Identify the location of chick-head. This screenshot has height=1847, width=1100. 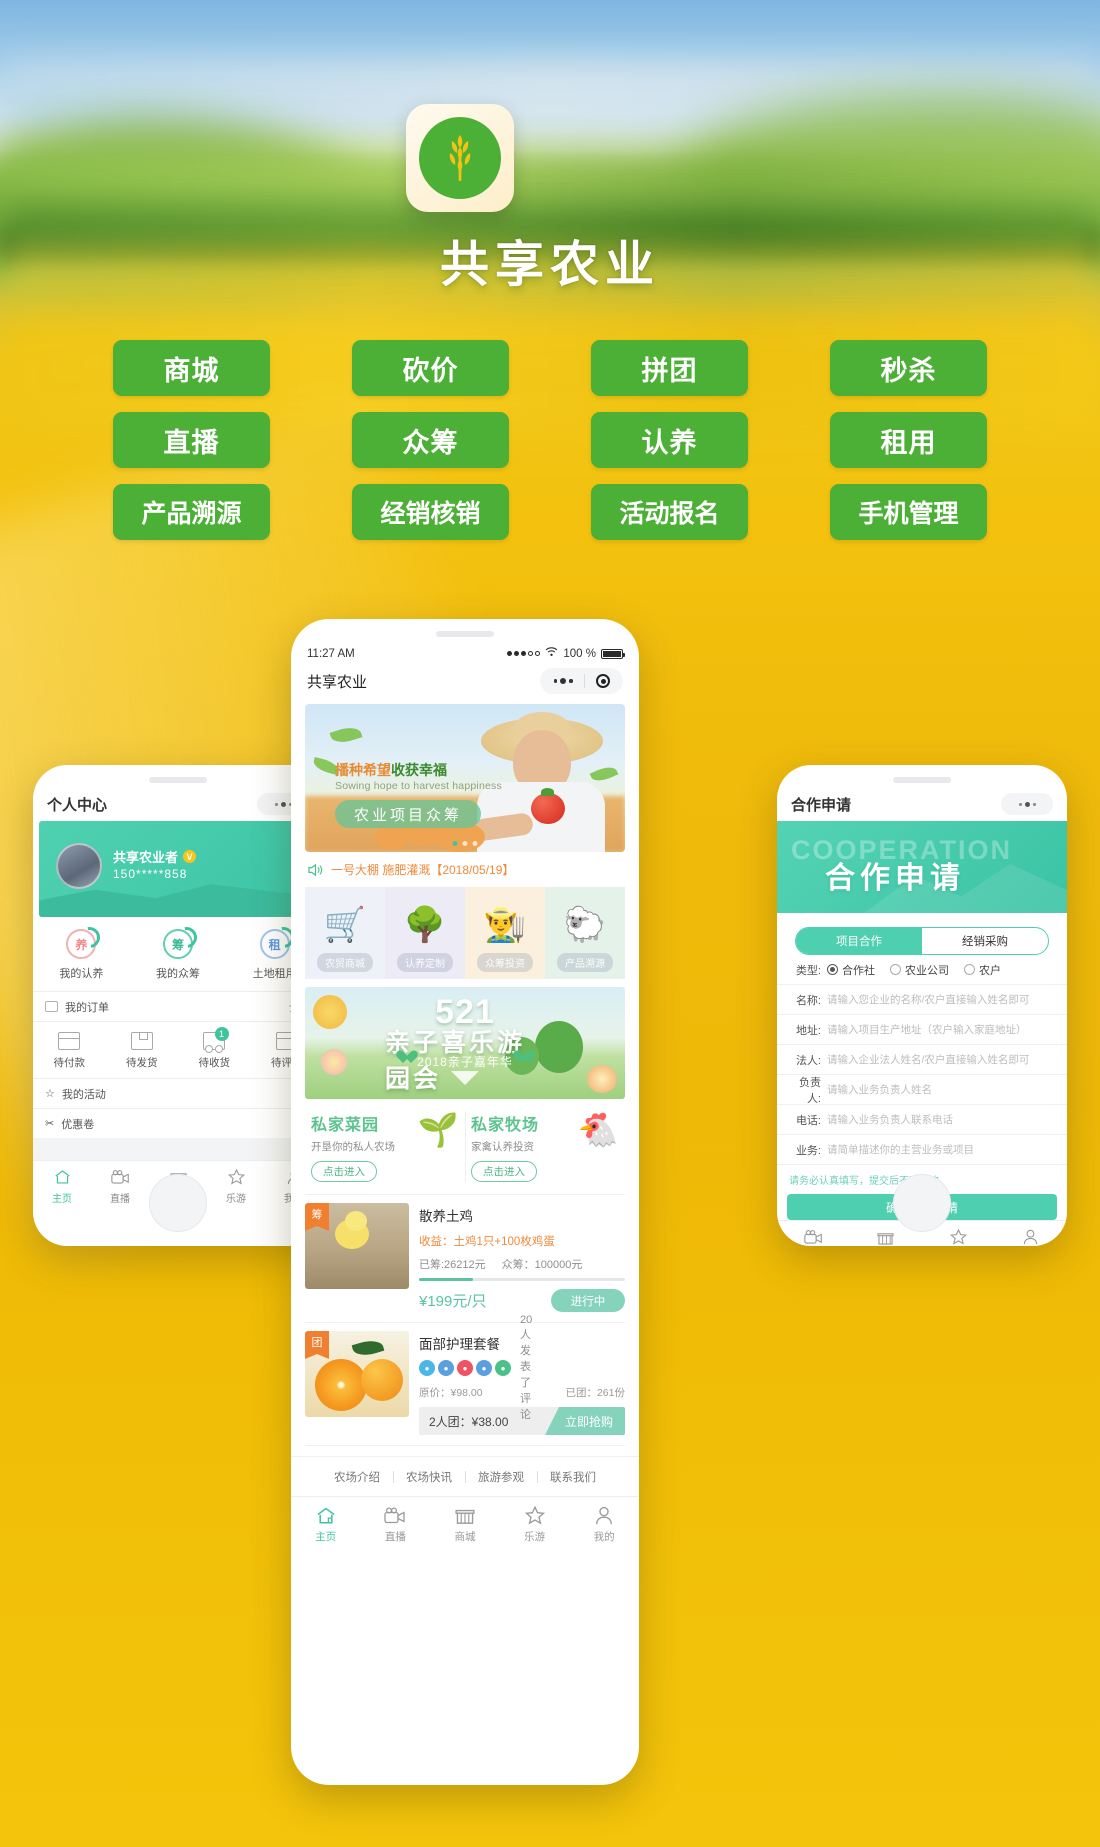
(356, 1221).